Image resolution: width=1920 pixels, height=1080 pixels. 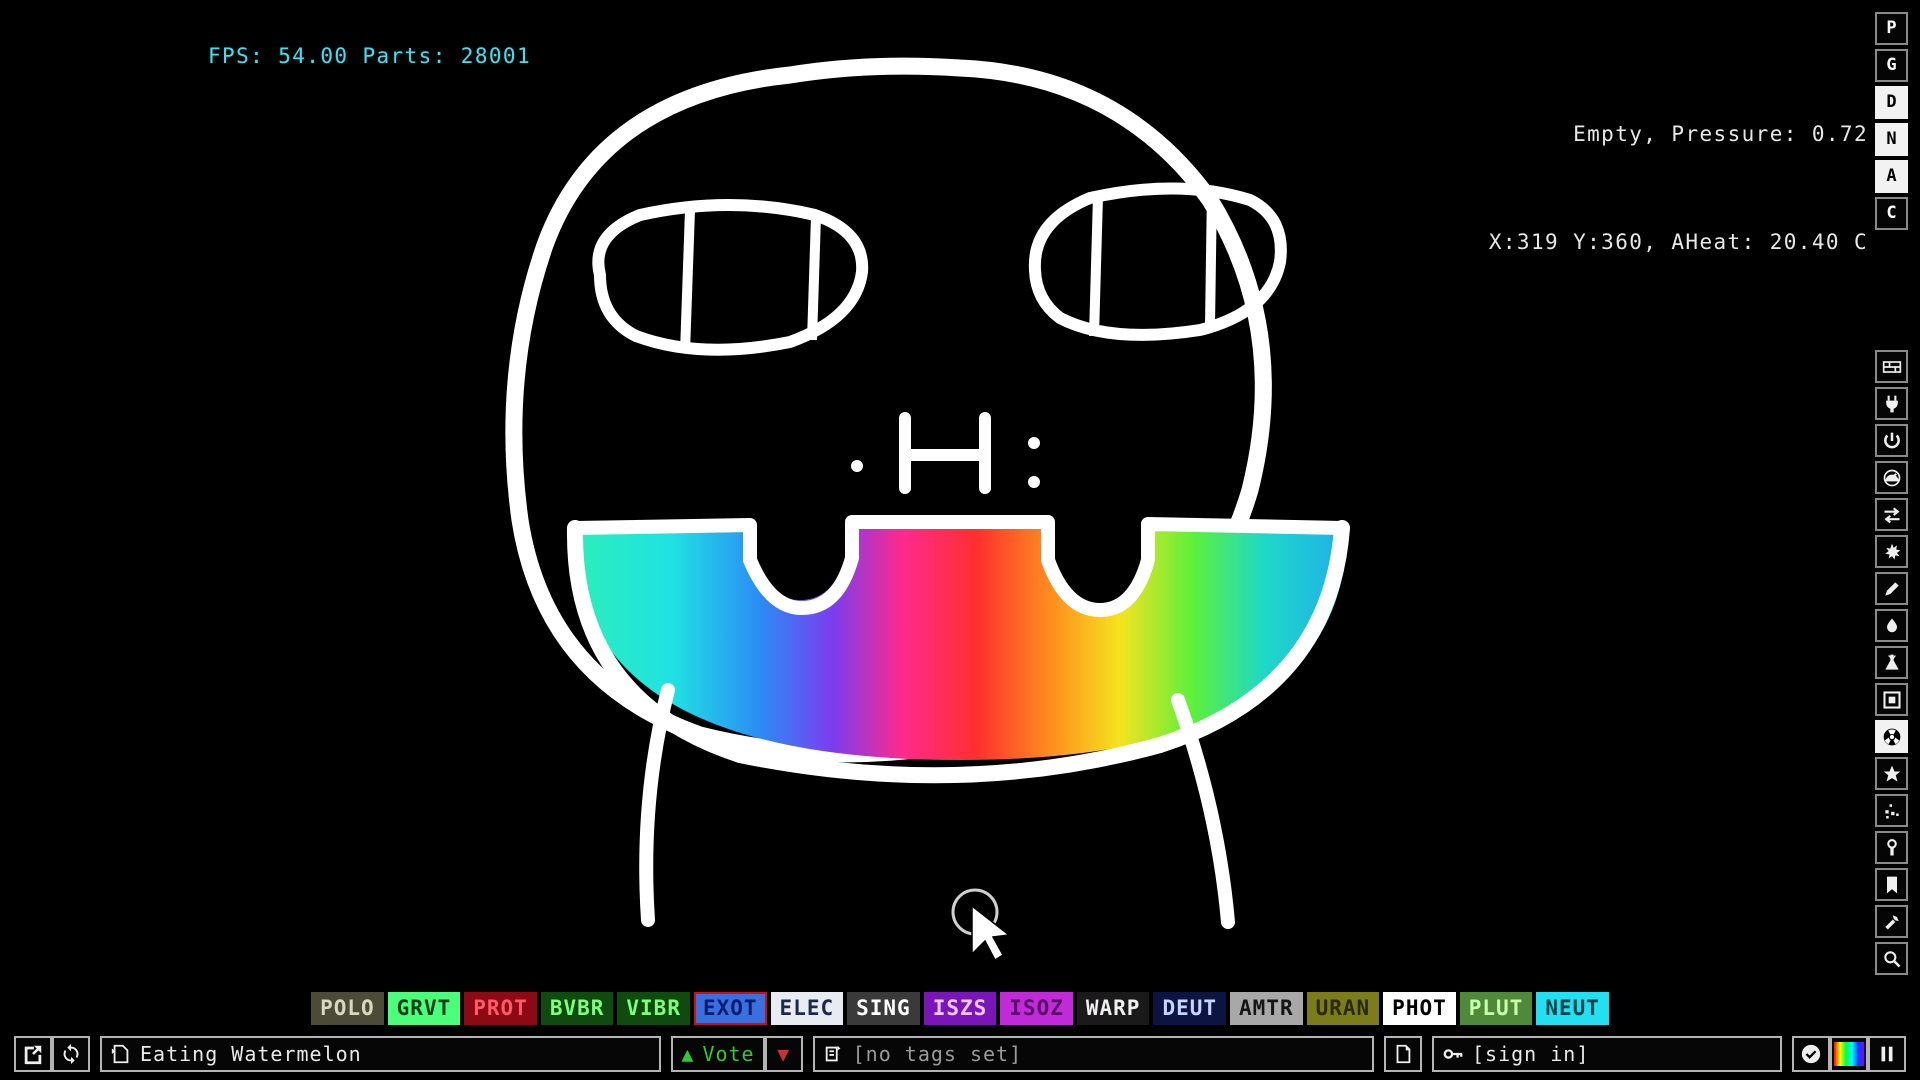 What do you see at coordinates (33, 1054) in the screenshot?
I see `open-save-button` at bounding box center [33, 1054].